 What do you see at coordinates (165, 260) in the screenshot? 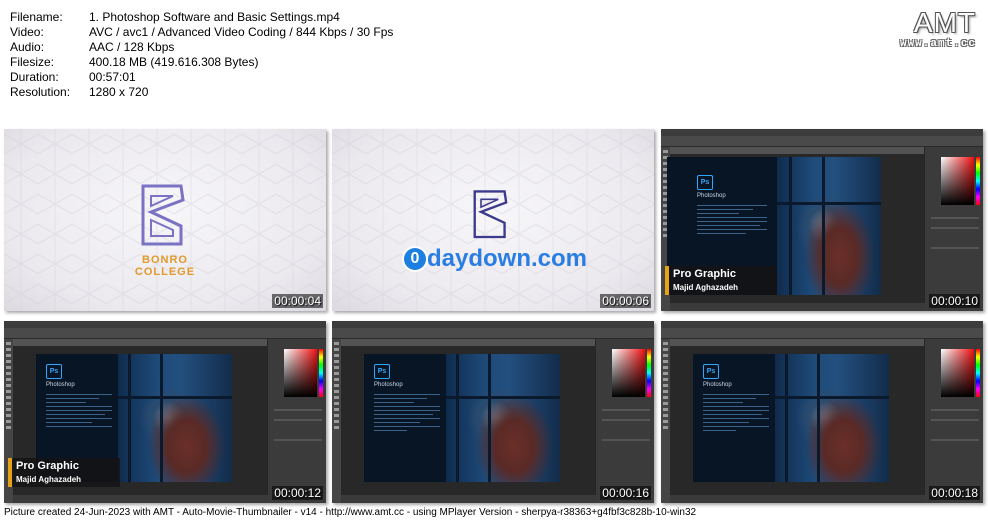
I see `bonro-text: BONRO` at bounding box center [165, 260].